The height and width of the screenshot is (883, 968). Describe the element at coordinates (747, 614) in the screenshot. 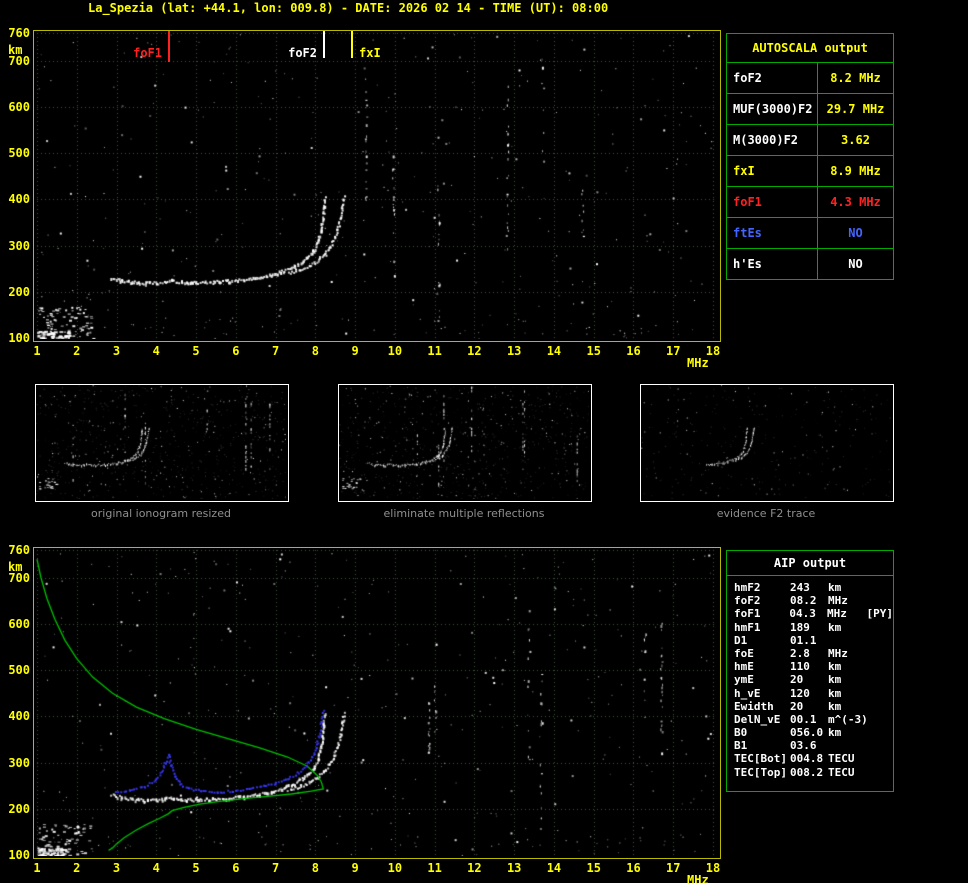

I see `aip-param-name: foF1` at that location.